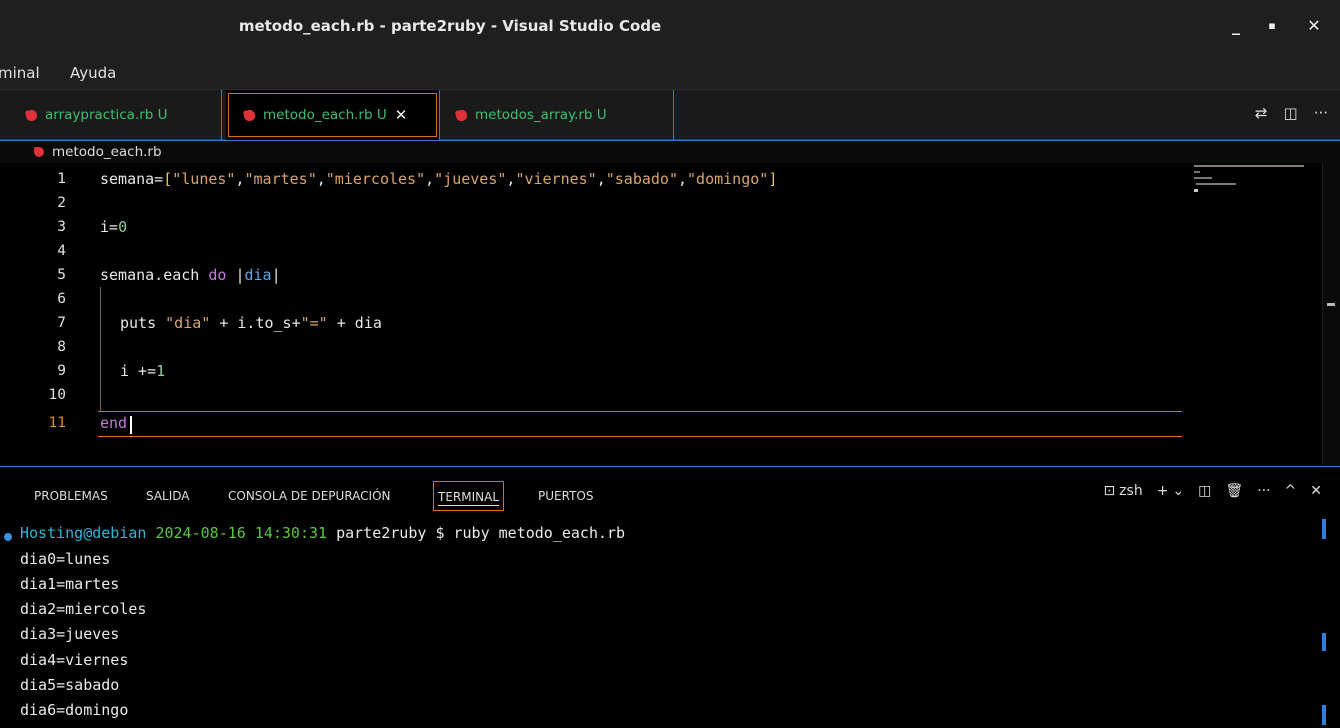 The width and height of the screenshot is (1340, 728). I want to click on tab-metodos-array: metodos_array.rb U, so click(559, 115).